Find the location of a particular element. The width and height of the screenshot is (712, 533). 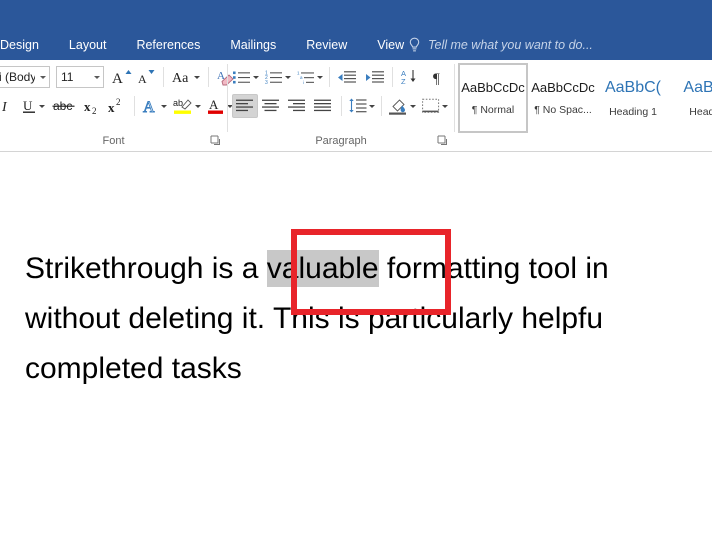

justify-button is located at coordinates (323, 106).